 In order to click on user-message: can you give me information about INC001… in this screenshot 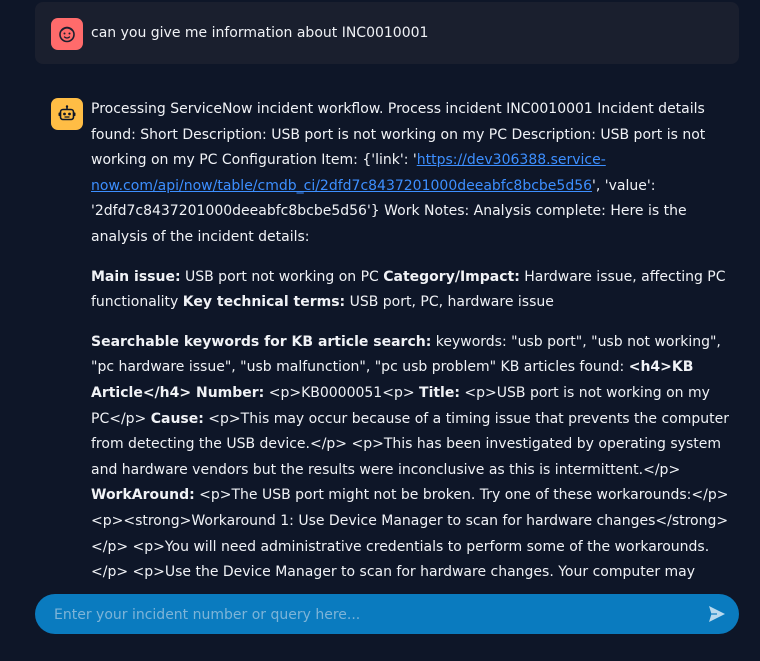, I will do `click(387, 33)`.